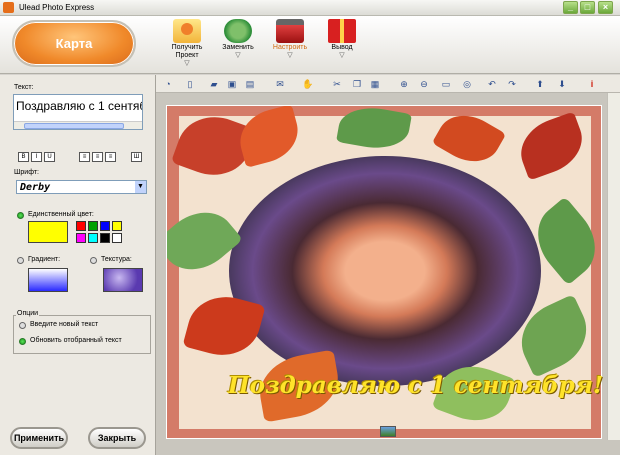 Image resolution: width=620 pixels, height=455 pixels. Describe the element at coordinates (290, 31) in the screenshot. I see `toolbox-icon` at that location.